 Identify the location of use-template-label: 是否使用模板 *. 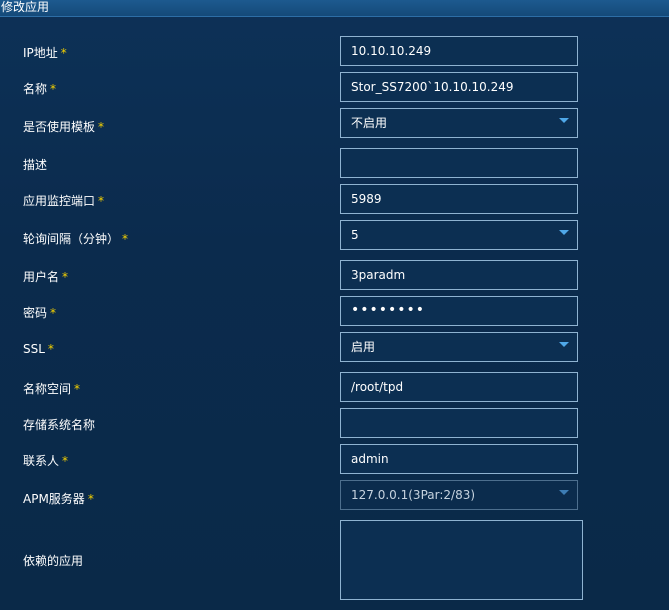
(63, 126).